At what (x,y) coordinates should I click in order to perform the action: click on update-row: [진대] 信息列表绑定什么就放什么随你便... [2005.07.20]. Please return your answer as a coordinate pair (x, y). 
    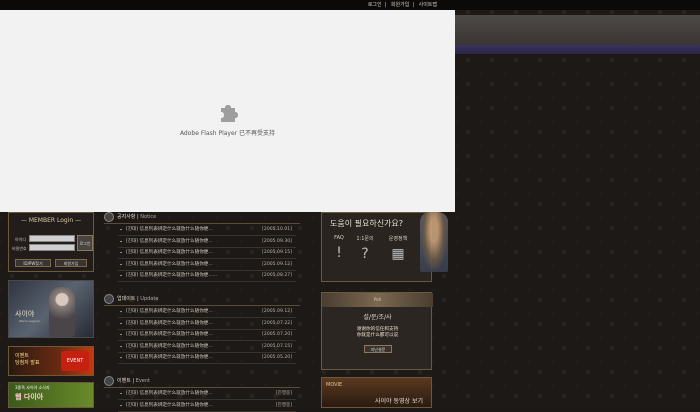
    Looking at the image, I should click on (202, 334).